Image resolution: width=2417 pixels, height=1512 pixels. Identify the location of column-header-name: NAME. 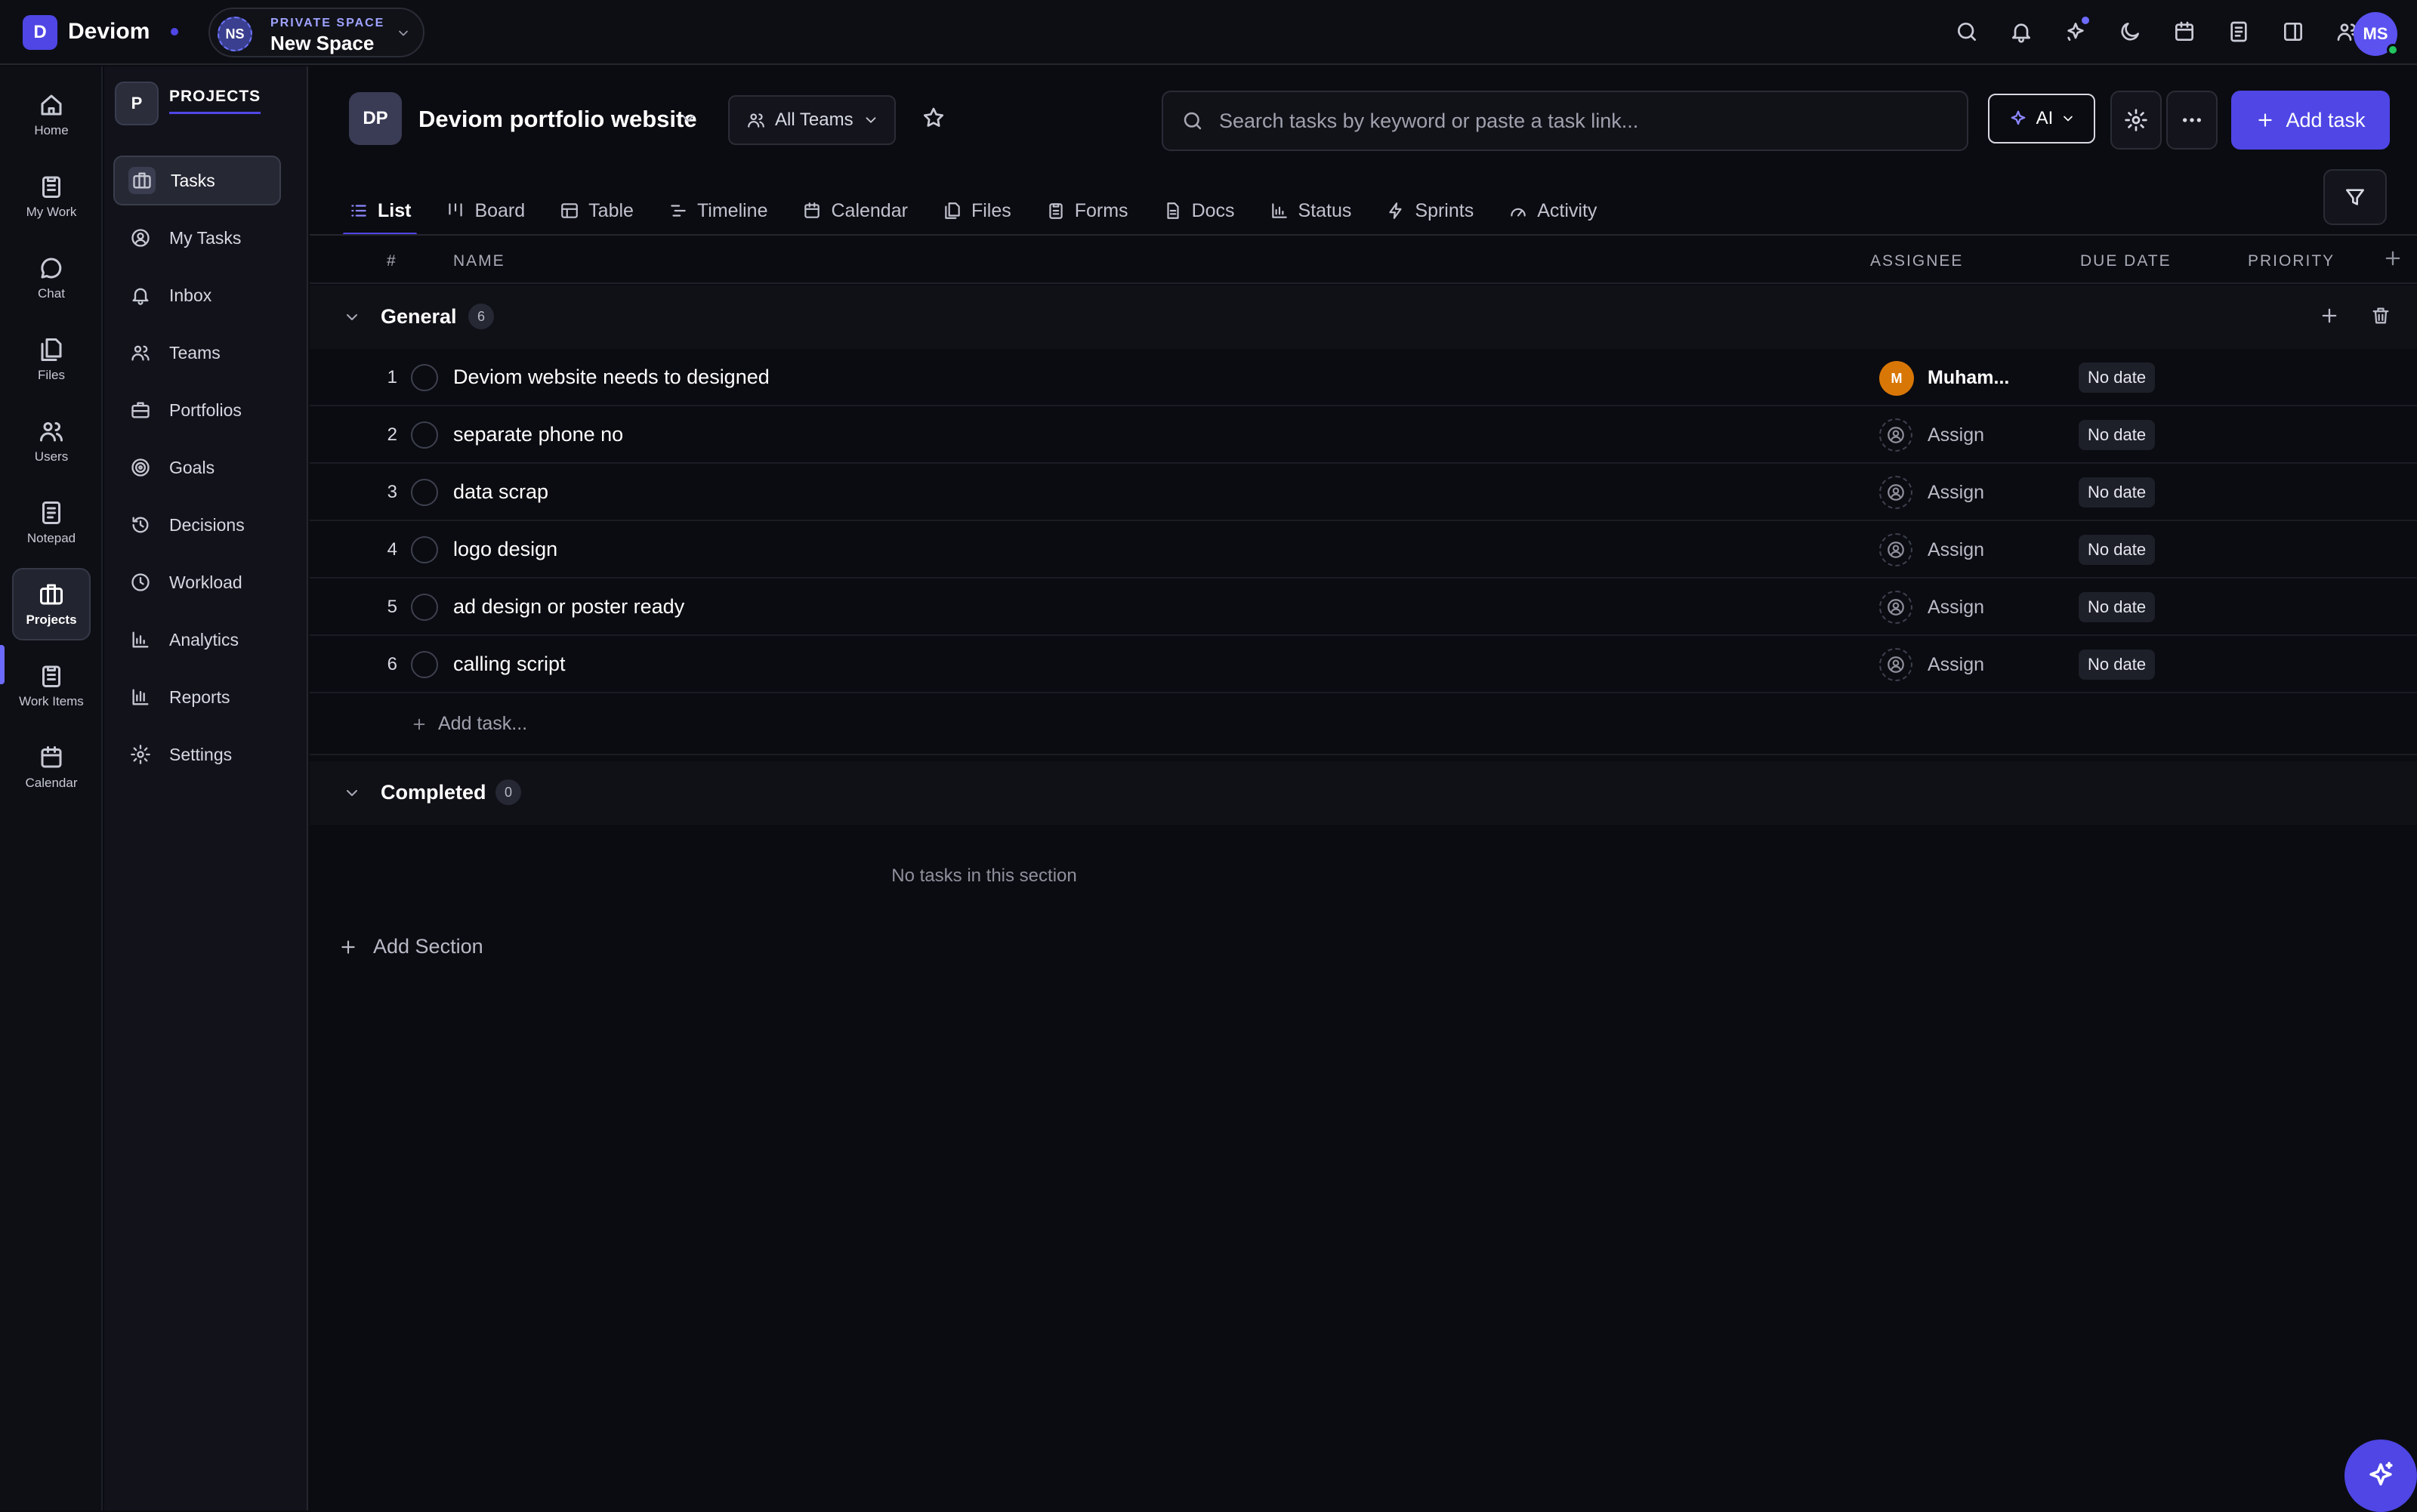
(479, 261).